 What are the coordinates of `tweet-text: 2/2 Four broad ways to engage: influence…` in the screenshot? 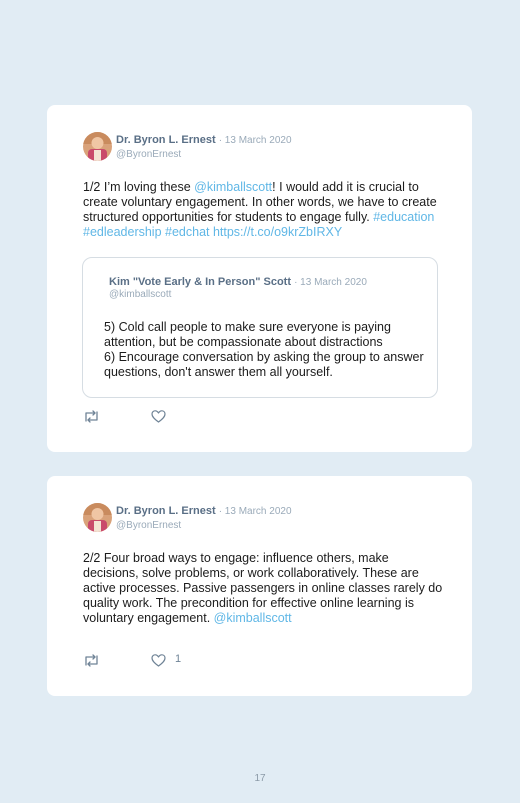 It's located at (263, 588).